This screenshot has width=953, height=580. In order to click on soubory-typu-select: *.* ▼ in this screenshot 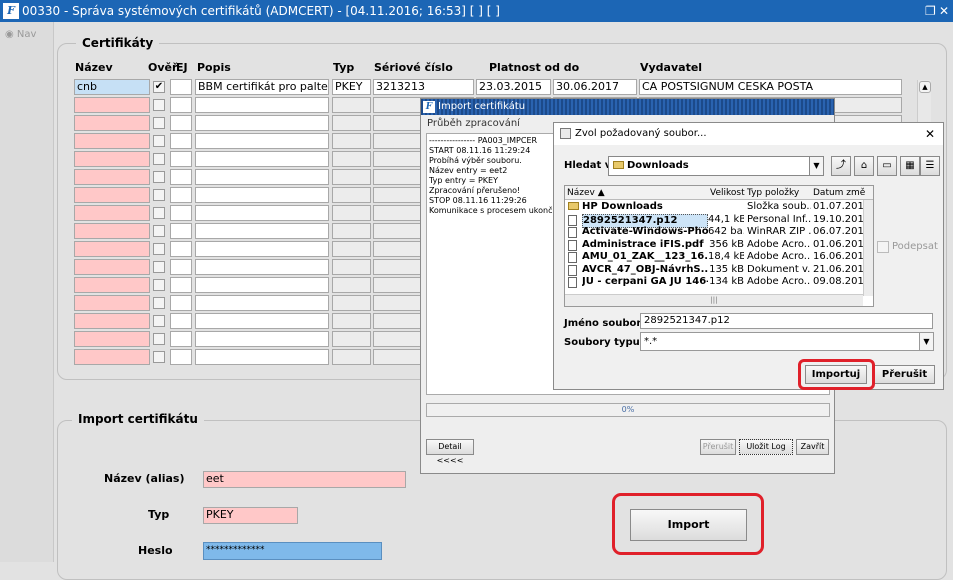, I will do `click(787, 341)`.